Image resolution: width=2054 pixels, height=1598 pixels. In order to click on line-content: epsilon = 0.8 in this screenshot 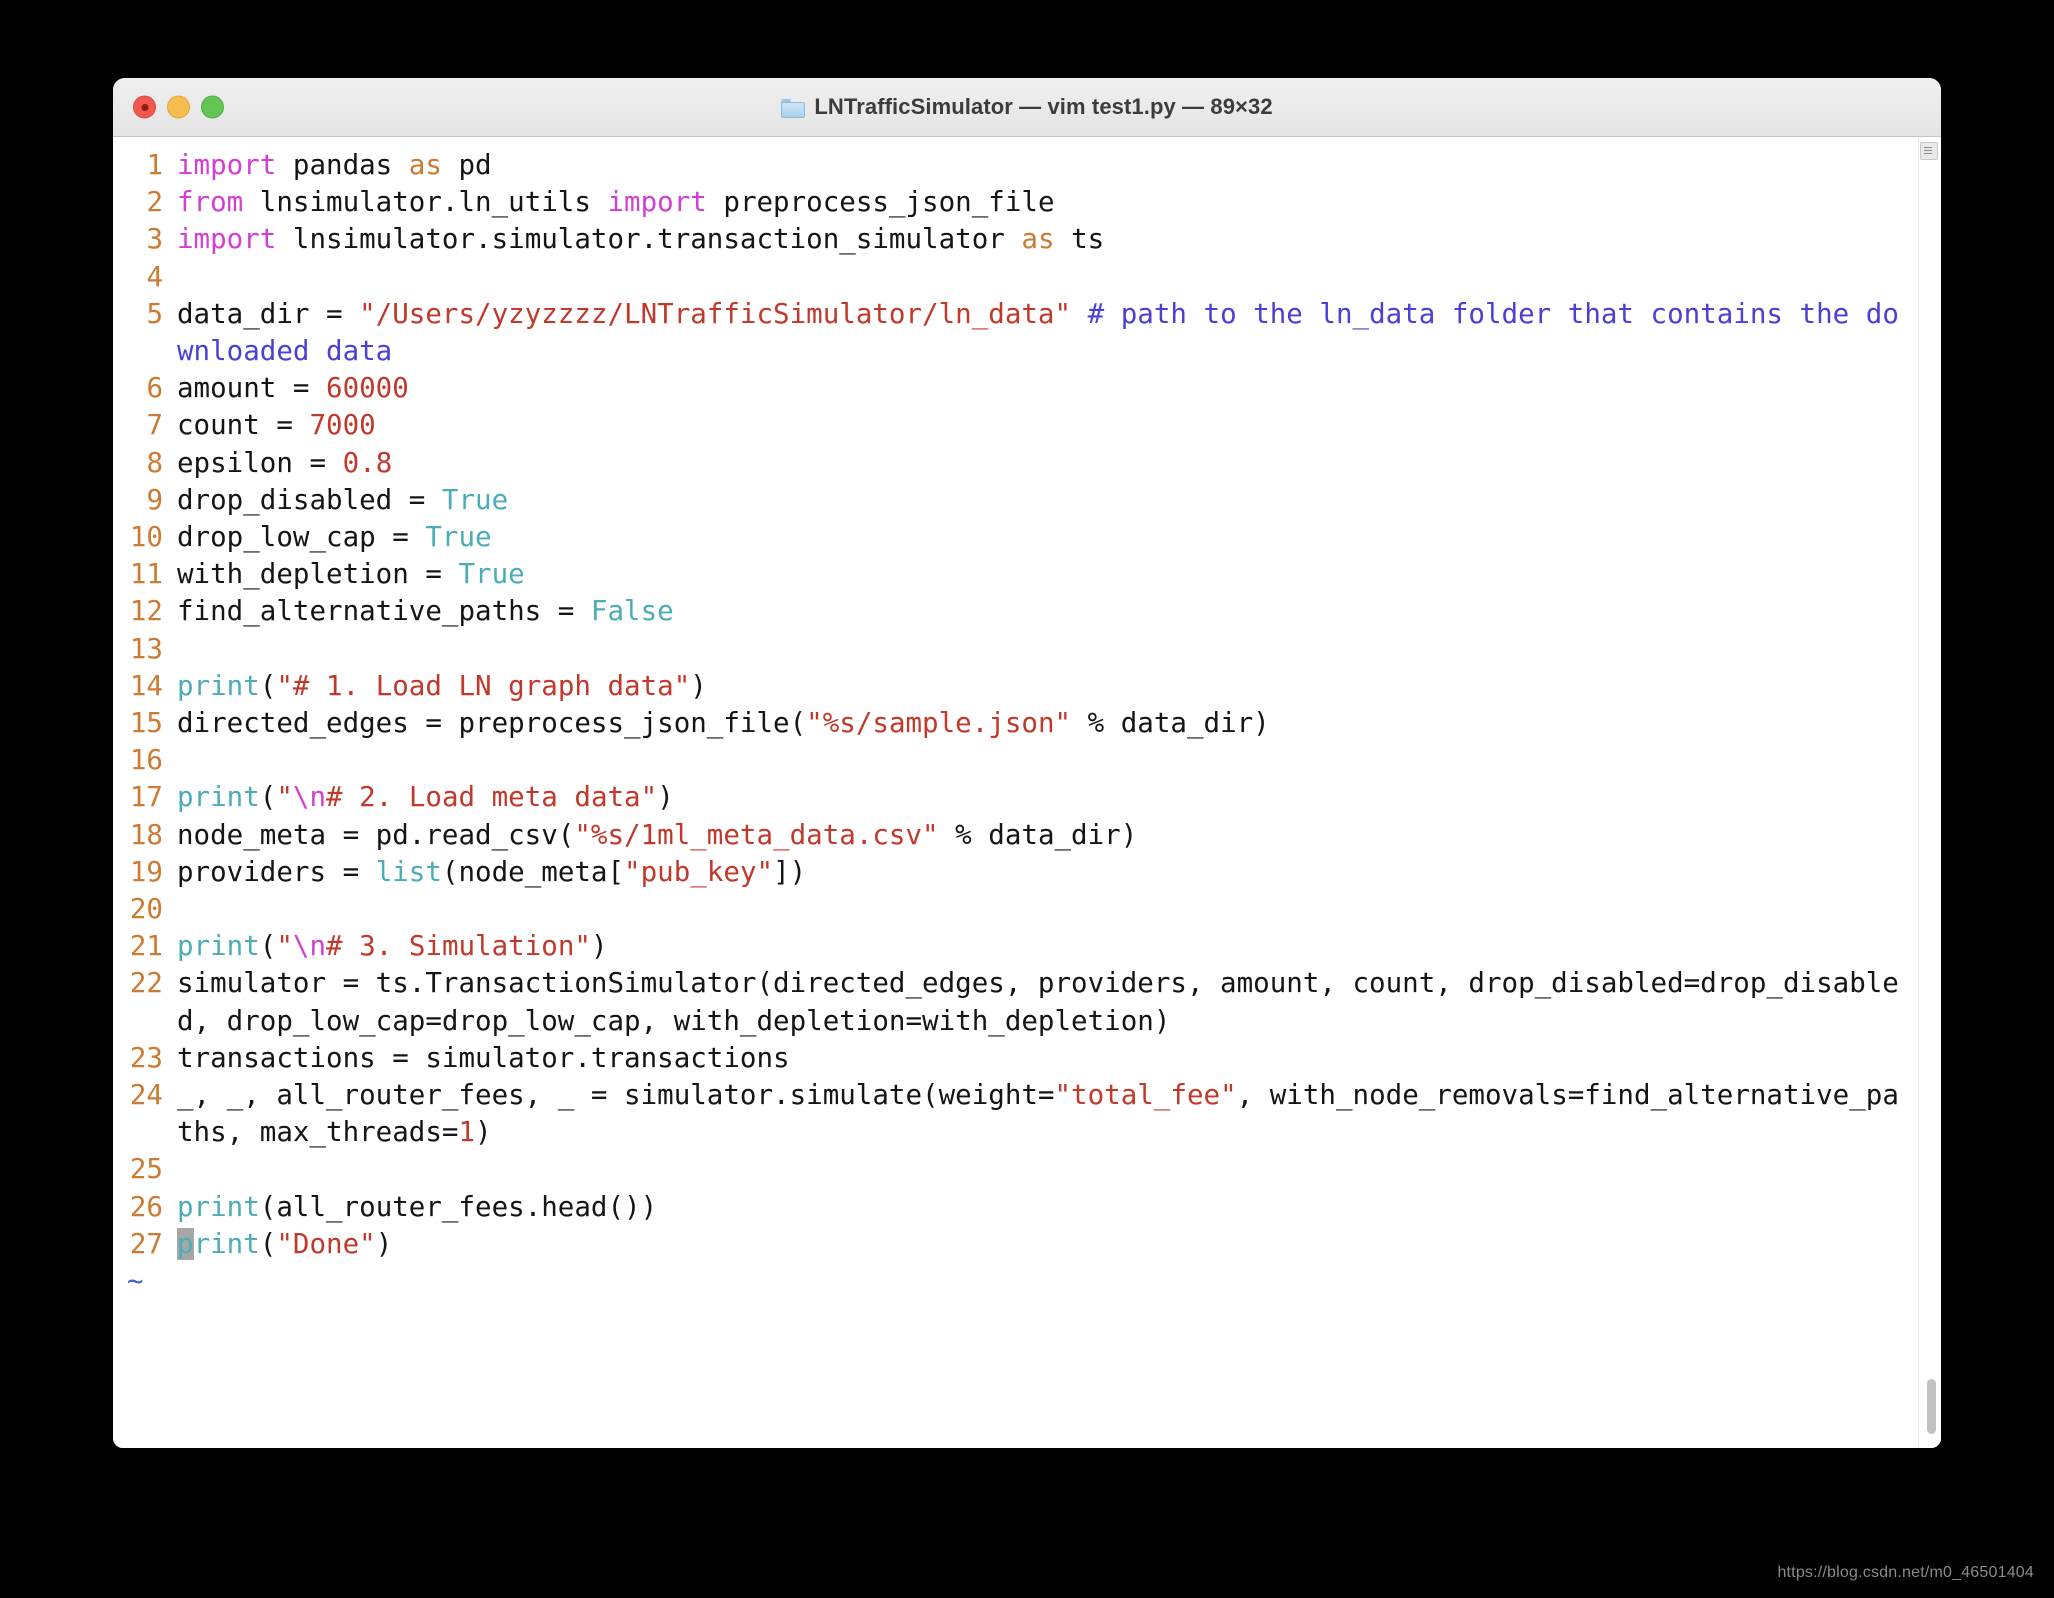, I will do `click(1048, 463)`.